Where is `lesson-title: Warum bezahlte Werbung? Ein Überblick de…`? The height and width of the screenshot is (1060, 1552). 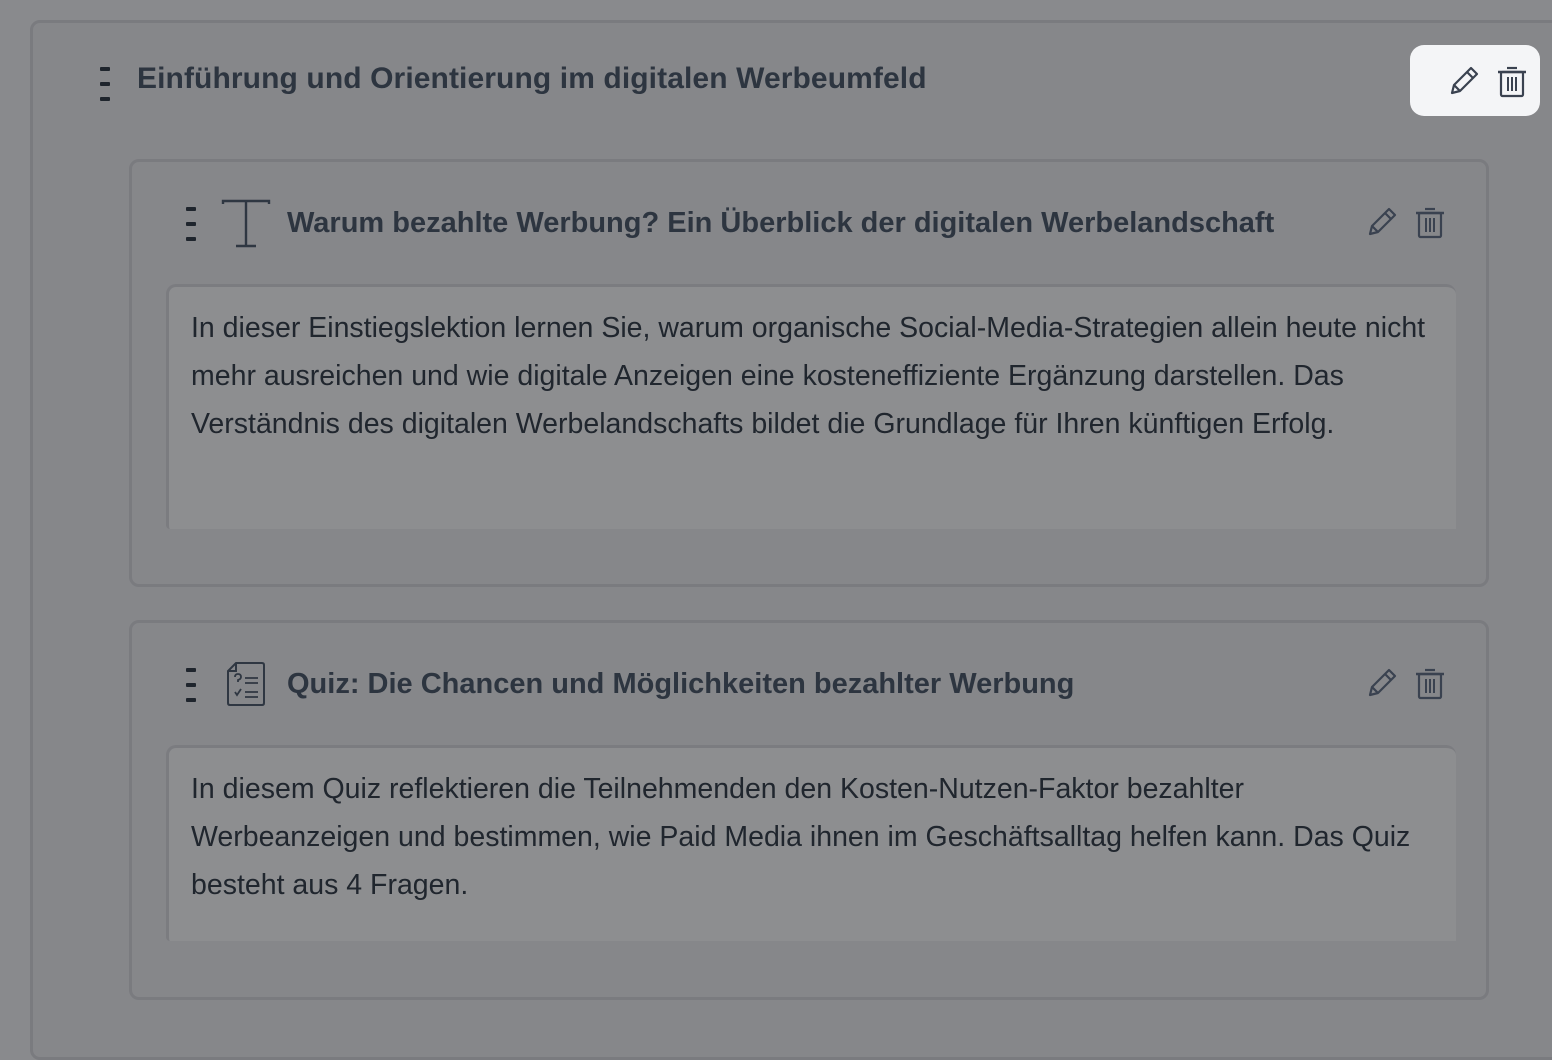 lesson-title: Warum bezahlte Werbung? Ein Überblick de… is located at coordinates (781, 223).